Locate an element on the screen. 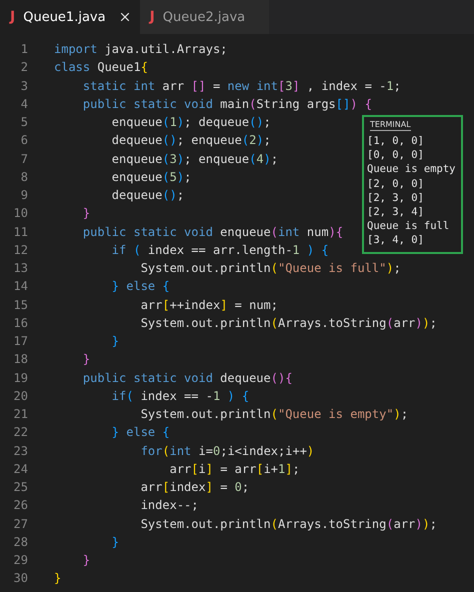  line-number: 22 is located at coordinates (20, 432).